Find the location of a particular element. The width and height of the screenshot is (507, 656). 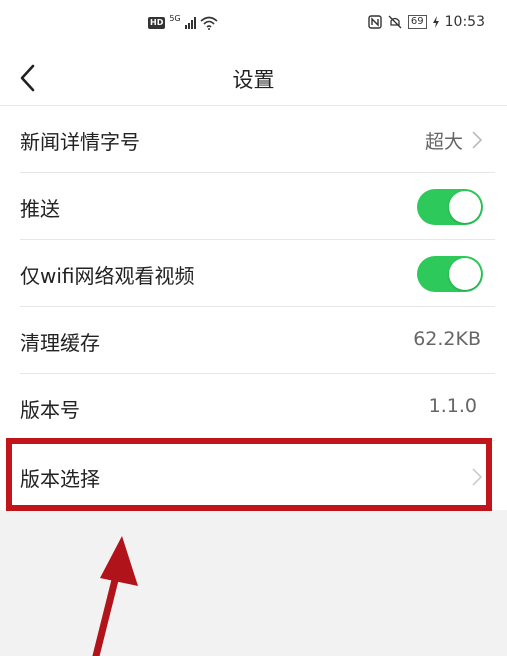

setting-clear-cache: 清理缓存 62.2KB is located at coordinates (253, 340).